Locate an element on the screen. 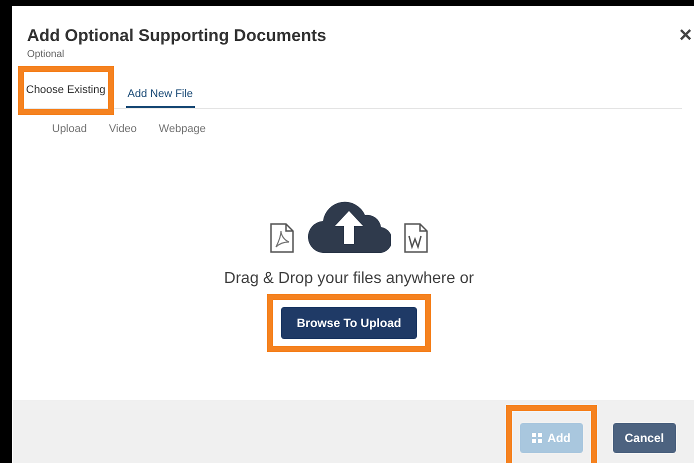  tab: Choose Existing is located at coordinates (66, 90).